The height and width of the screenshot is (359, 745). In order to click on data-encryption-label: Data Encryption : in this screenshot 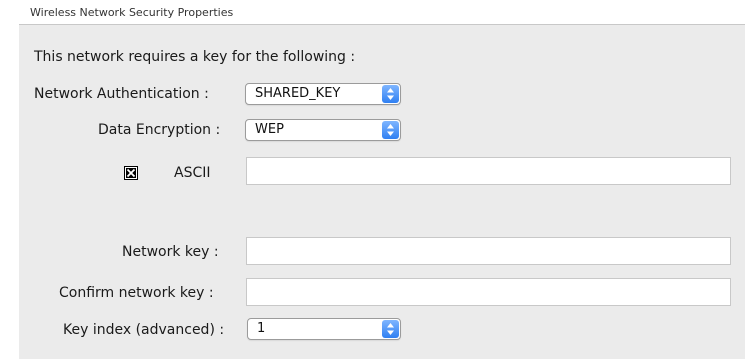, I will do `click(159, 130)`.